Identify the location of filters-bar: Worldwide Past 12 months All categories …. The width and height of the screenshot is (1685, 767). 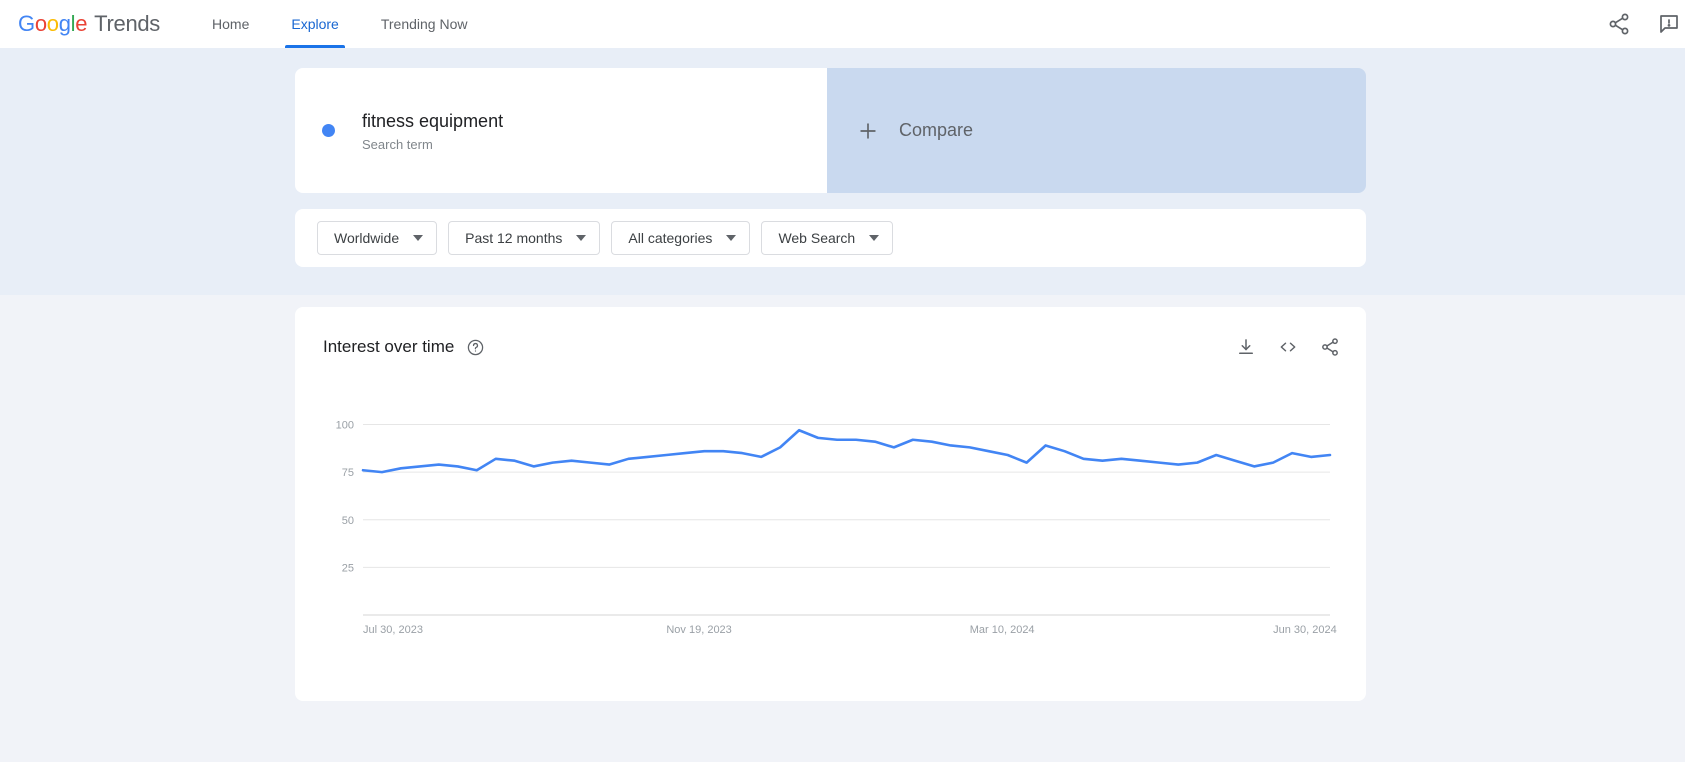
(830, 238).